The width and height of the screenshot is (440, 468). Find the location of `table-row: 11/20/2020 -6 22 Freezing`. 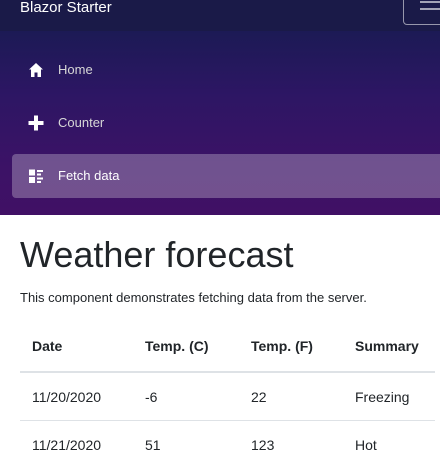

table-row: 11/20/2020 -6 22 Freezing is located at coordinates (227, 396).